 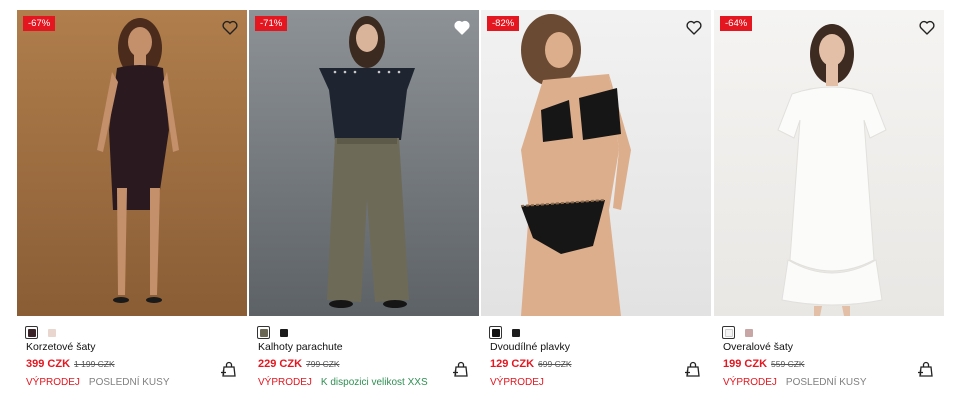 I want to click on price-row: 199 CZK 559 CZK, so click(x=764, y=364).